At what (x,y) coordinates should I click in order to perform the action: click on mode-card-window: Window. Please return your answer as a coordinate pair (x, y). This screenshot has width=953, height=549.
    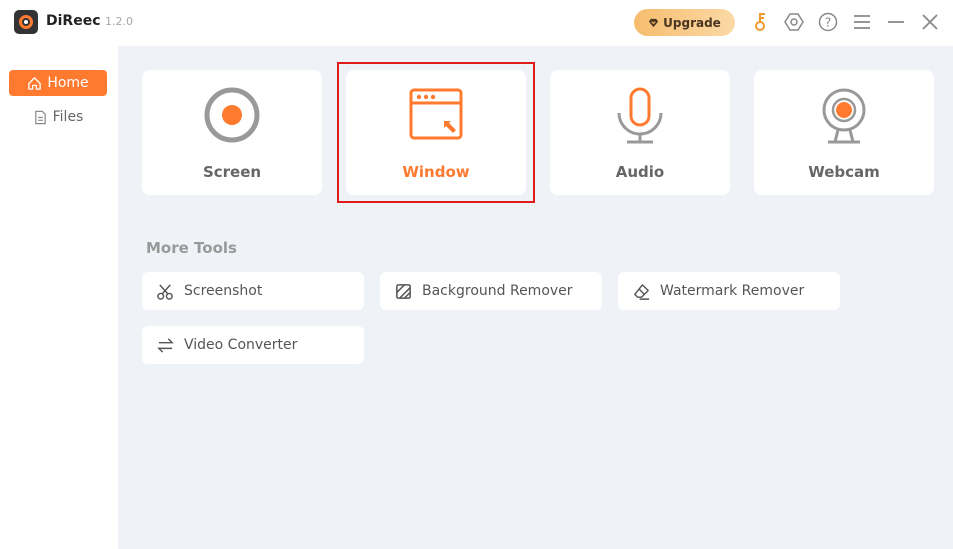
    Looking at the image, I should click on (436, 132).